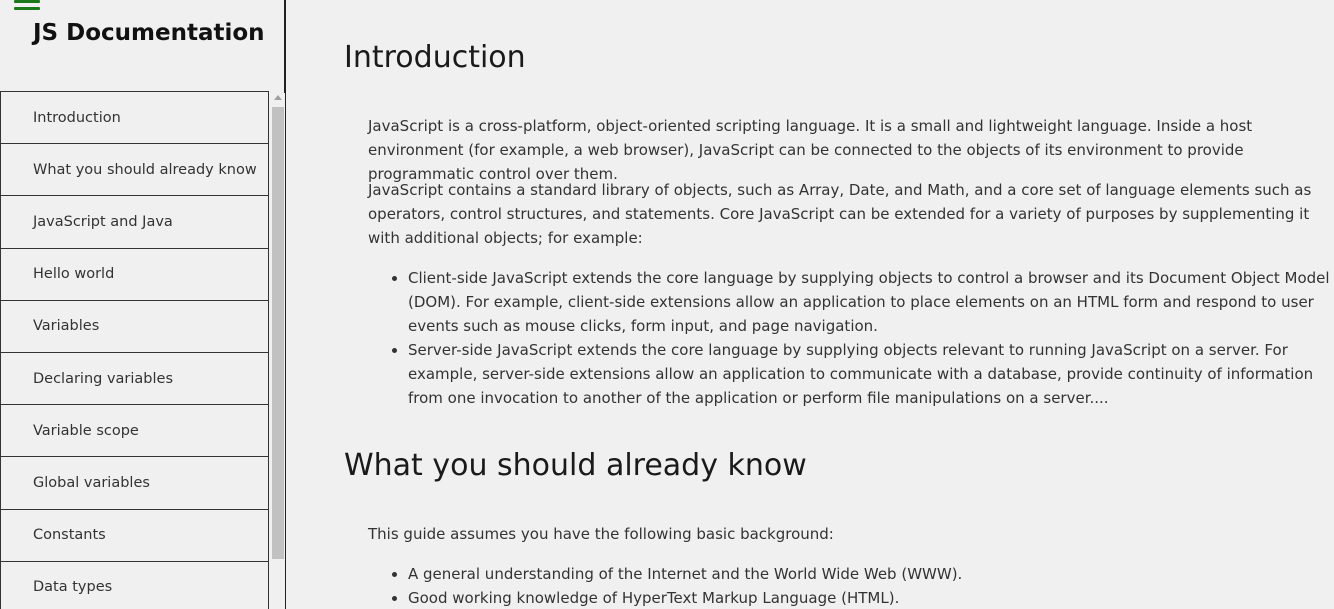  I want to click on sidebar-scrollbar, so click(278, 351).